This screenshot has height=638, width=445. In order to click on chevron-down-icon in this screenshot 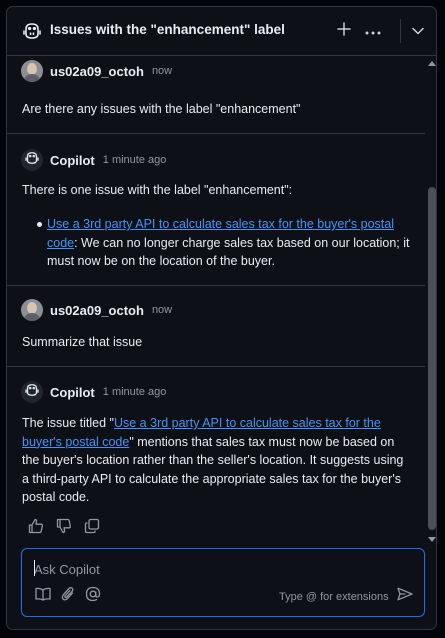, I will do `click(418, 31)`.